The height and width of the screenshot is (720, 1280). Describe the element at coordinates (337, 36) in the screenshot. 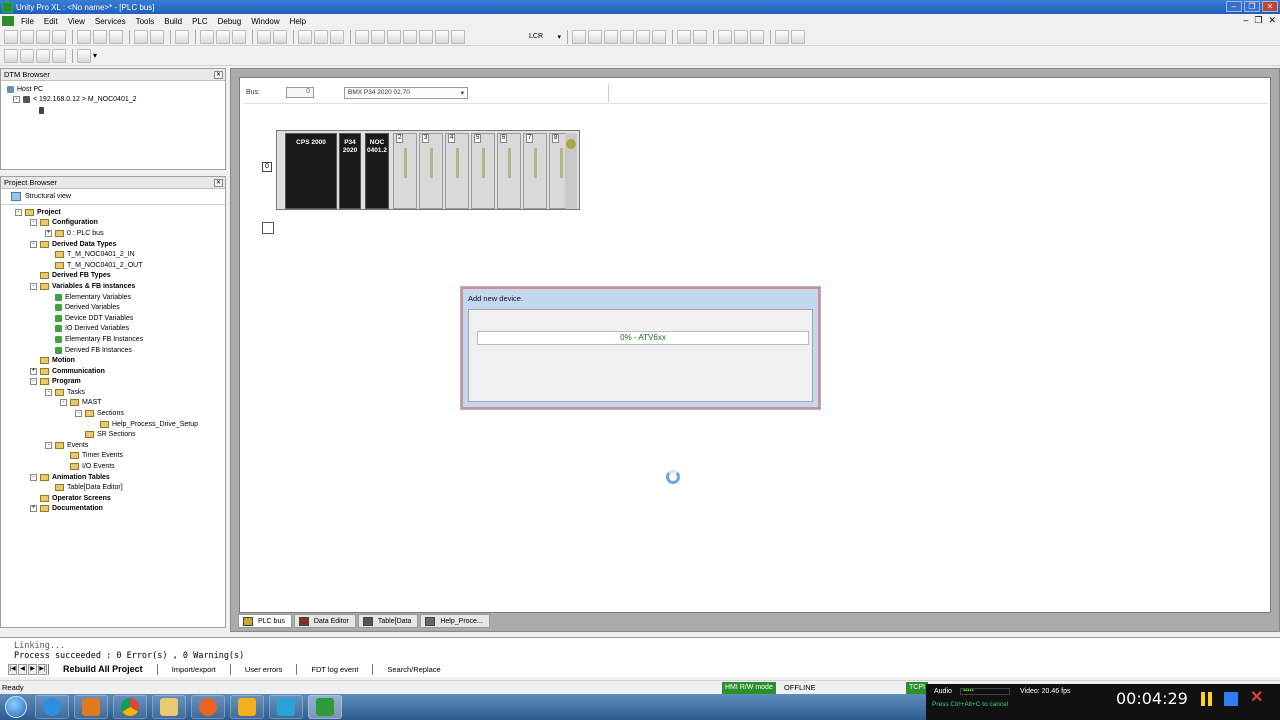

I see `transfer-icon` at that location.